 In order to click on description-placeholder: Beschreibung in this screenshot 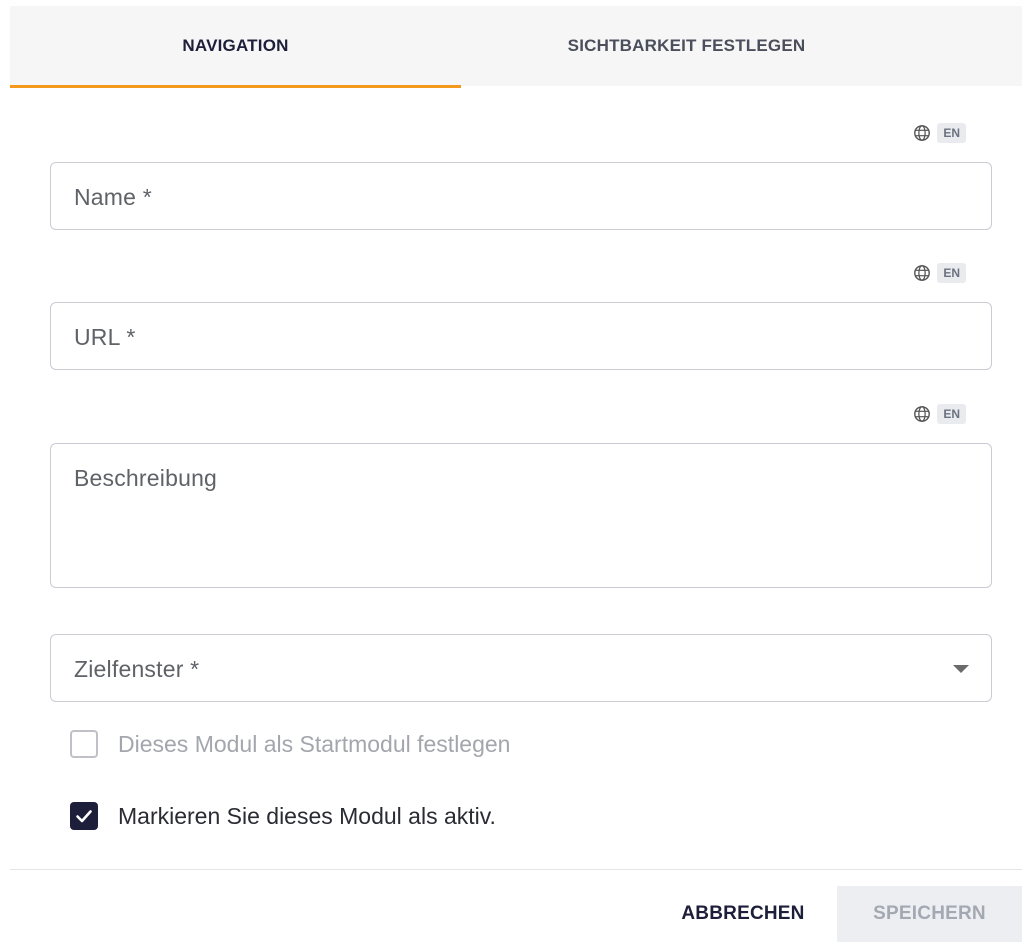, I will do `click(146, 478)`.